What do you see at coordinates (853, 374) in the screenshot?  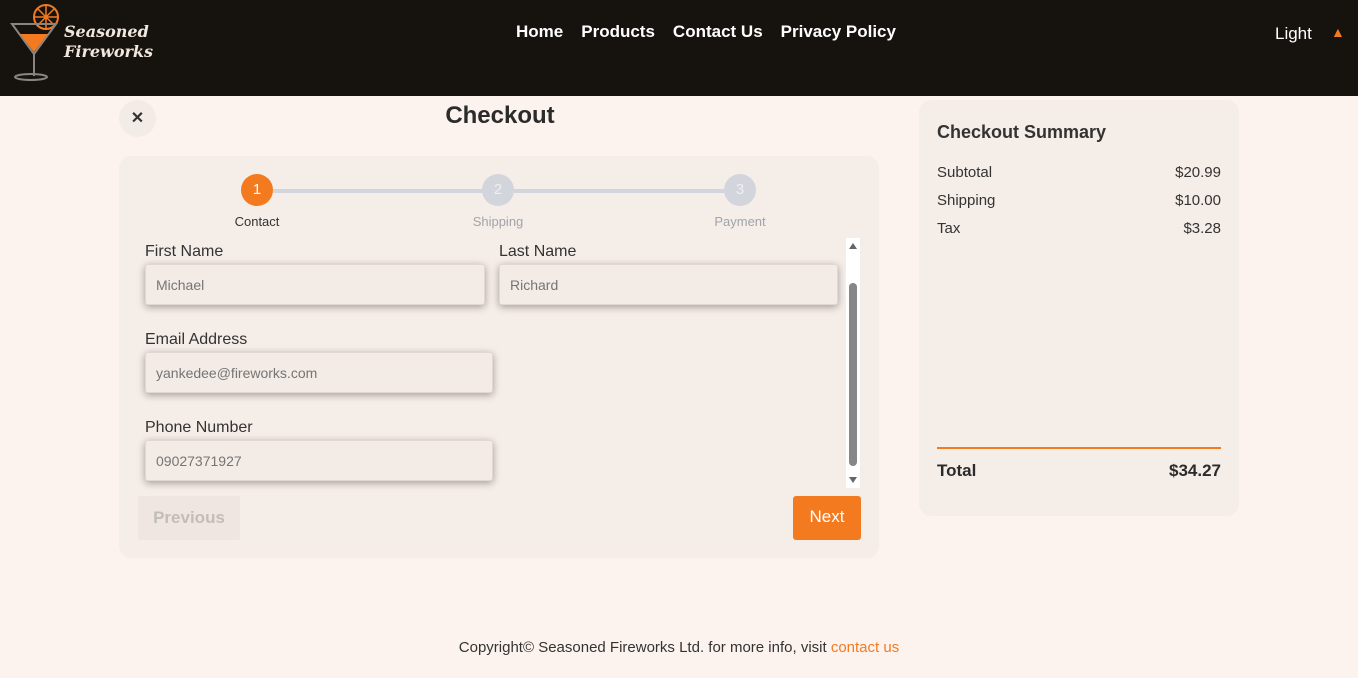 I see `scrollbar-thumb` at bounding box center [853, 374].